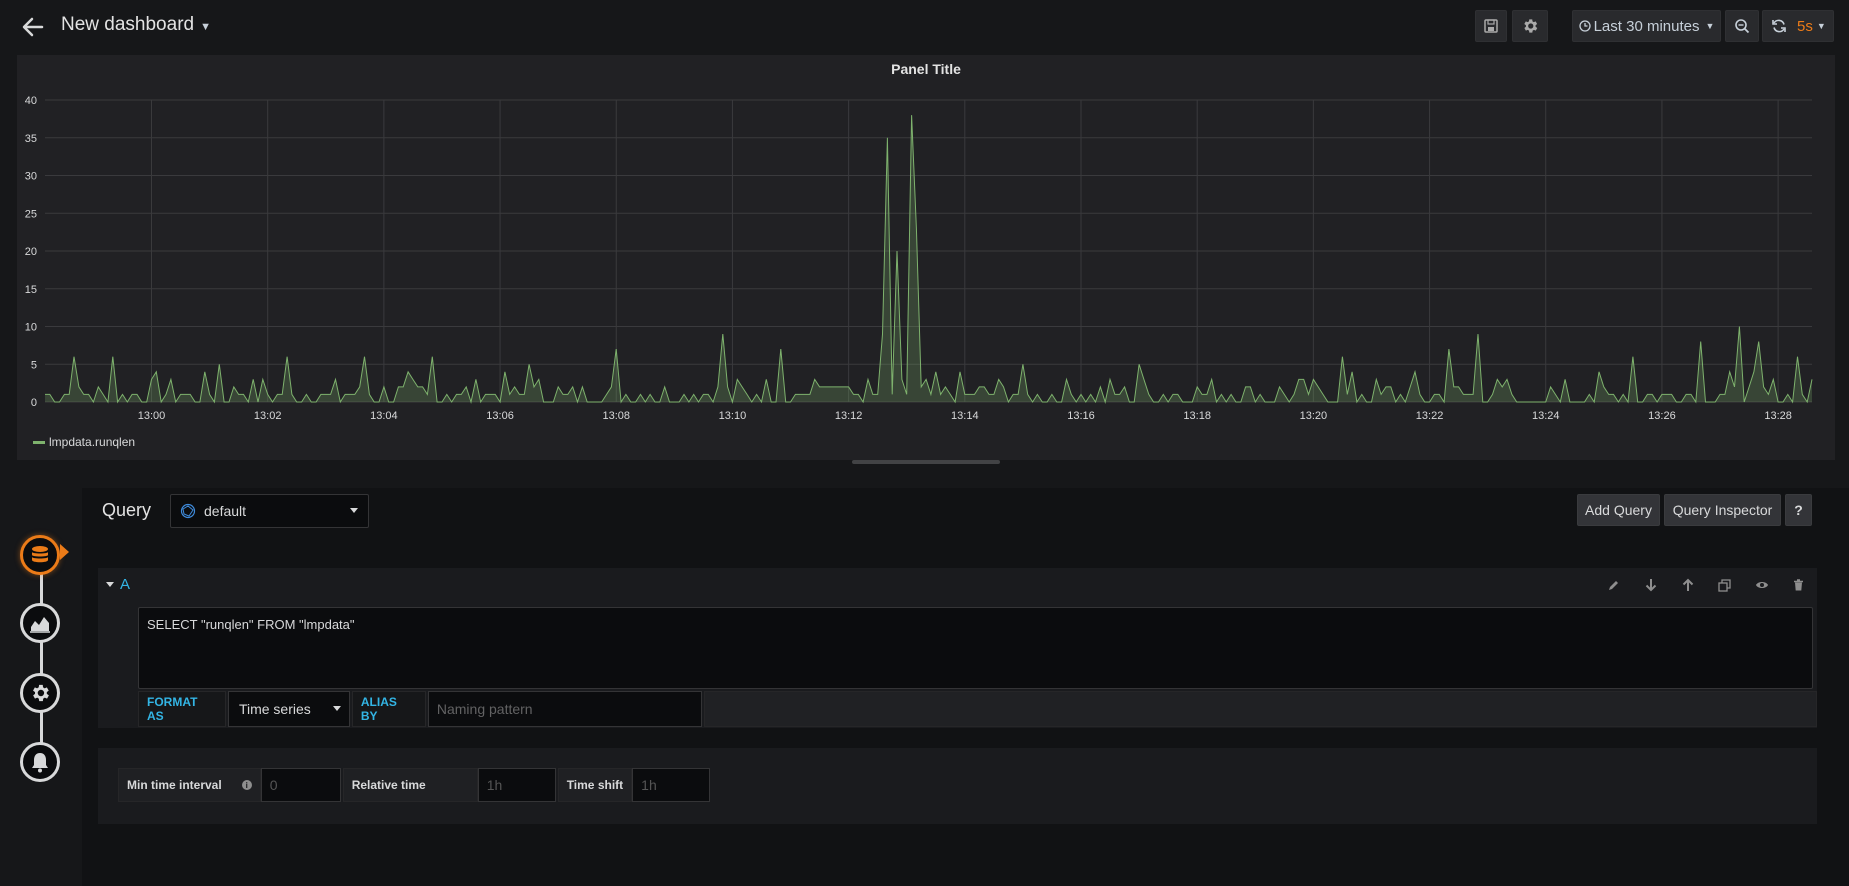 The height and width of the screenshot is (886, 1849). I want to click on top-navbar: New dashboard ▼ Last 30 minutes ▼ 5s ▼, so click(924, 26).